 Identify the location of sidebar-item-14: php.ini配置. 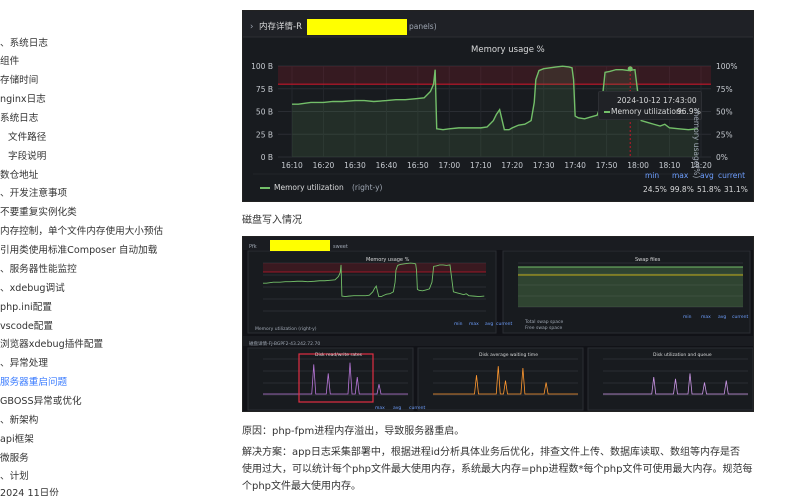
(26, 308).